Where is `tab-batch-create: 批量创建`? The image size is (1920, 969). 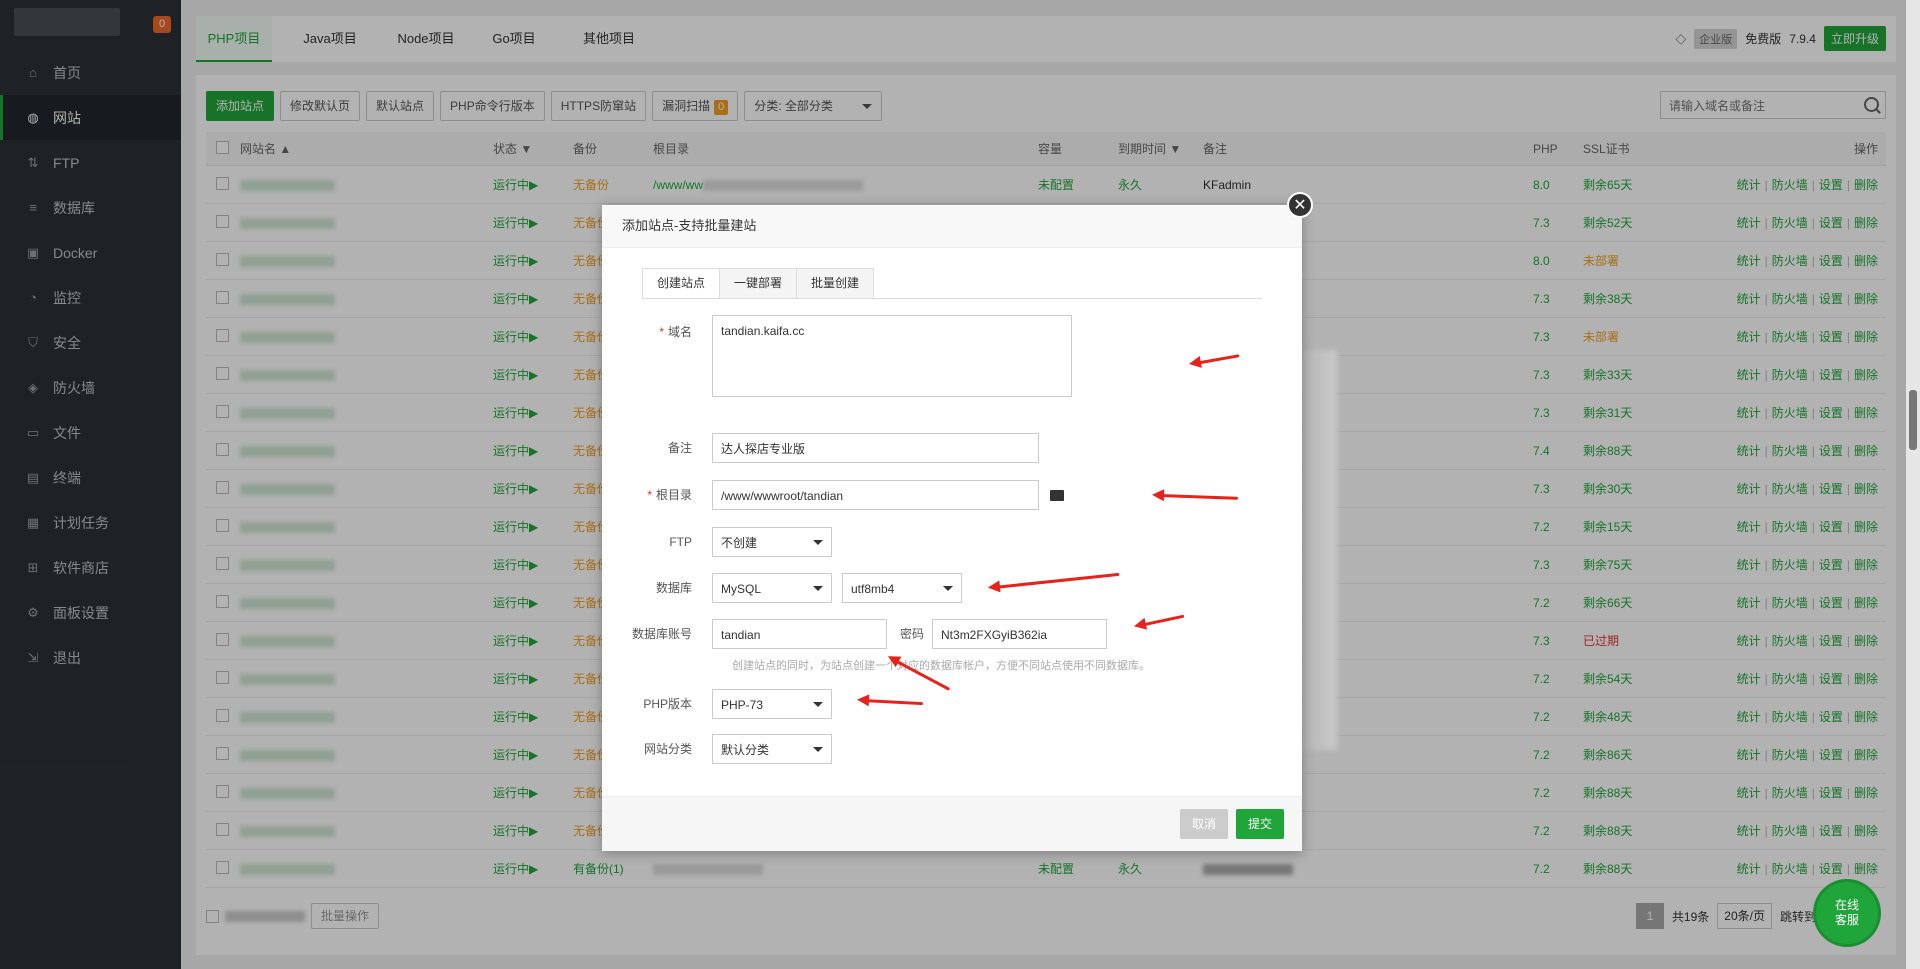 tab-batch-create: 批量创建 is located at coordinates (835, 283).